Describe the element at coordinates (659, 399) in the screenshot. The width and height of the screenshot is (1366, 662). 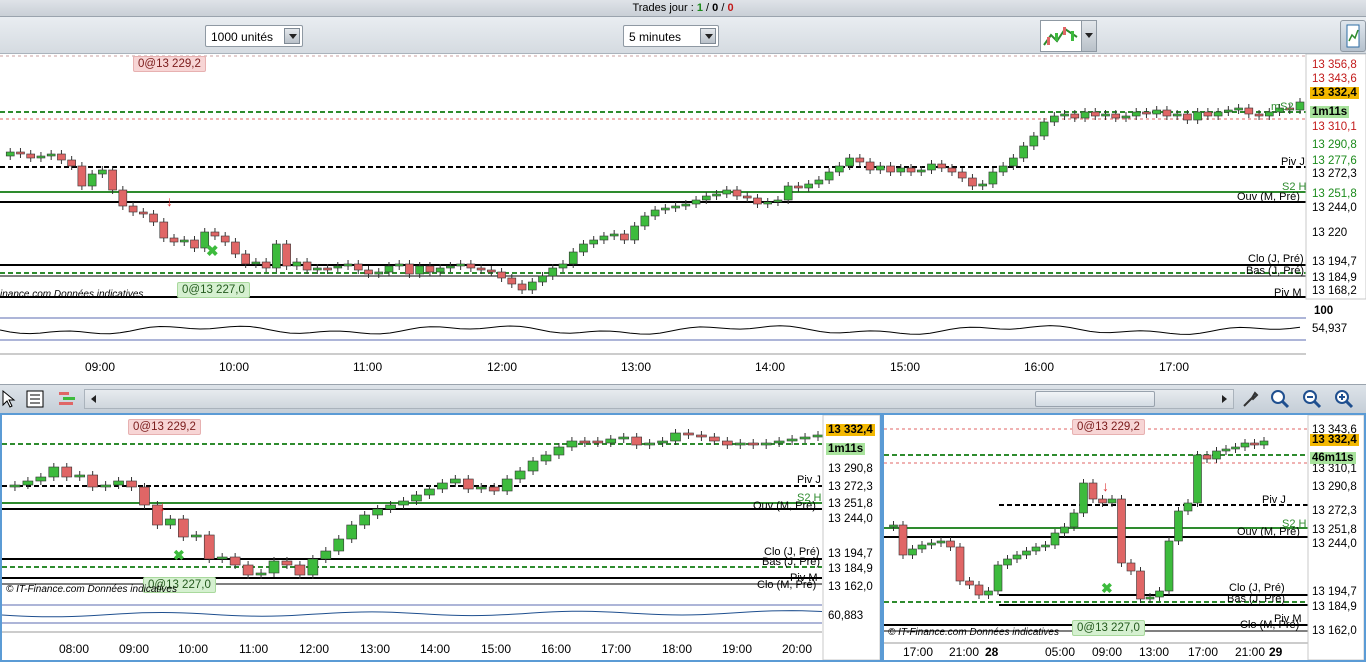
I see `horizontal-scrollbar` at that location.